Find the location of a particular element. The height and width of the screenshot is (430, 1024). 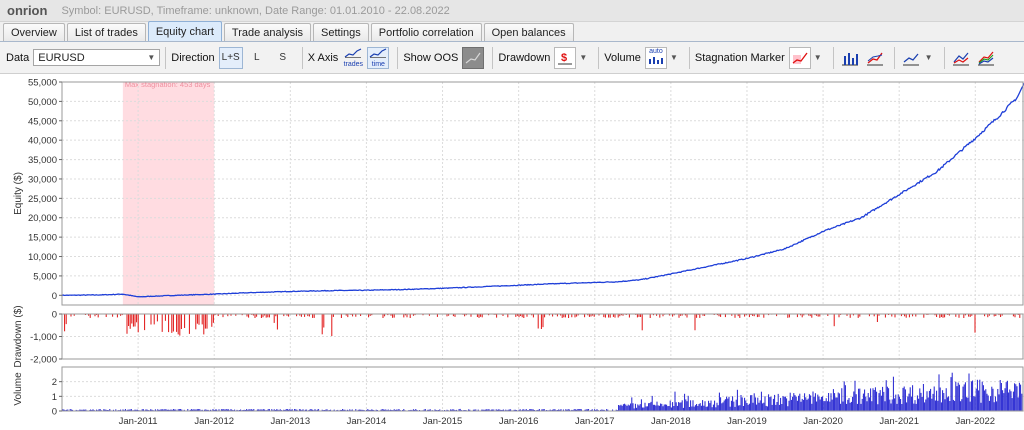

drawdown-mode-button: $ is located at coordinates (565, 57).